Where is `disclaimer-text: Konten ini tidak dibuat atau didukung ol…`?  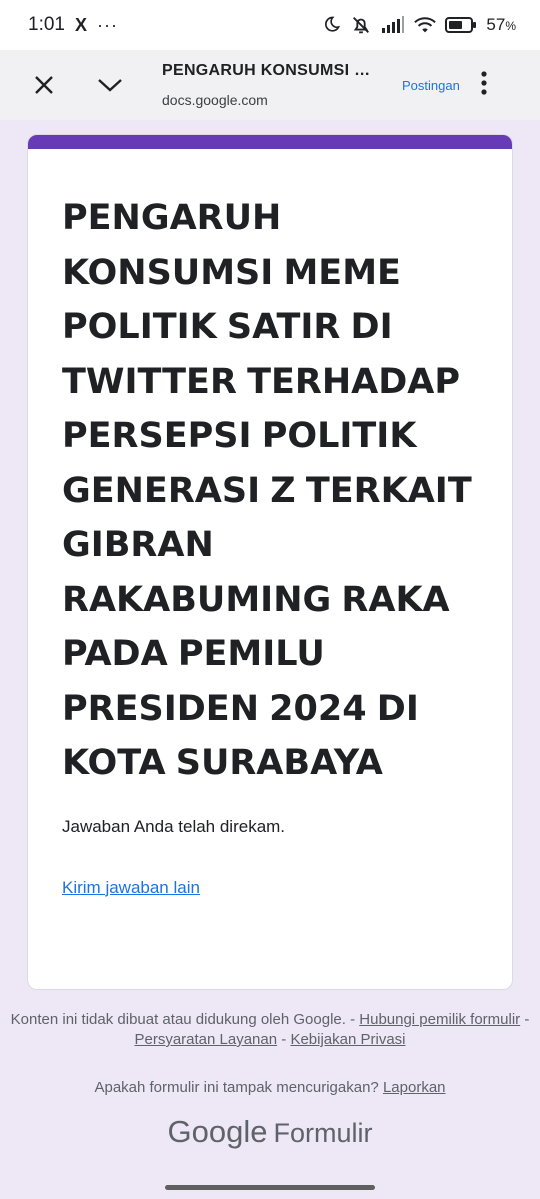 disclaimer-text: Konten ini tidak dibuat atau didukung ol… is located at coordinates (178, 1019).